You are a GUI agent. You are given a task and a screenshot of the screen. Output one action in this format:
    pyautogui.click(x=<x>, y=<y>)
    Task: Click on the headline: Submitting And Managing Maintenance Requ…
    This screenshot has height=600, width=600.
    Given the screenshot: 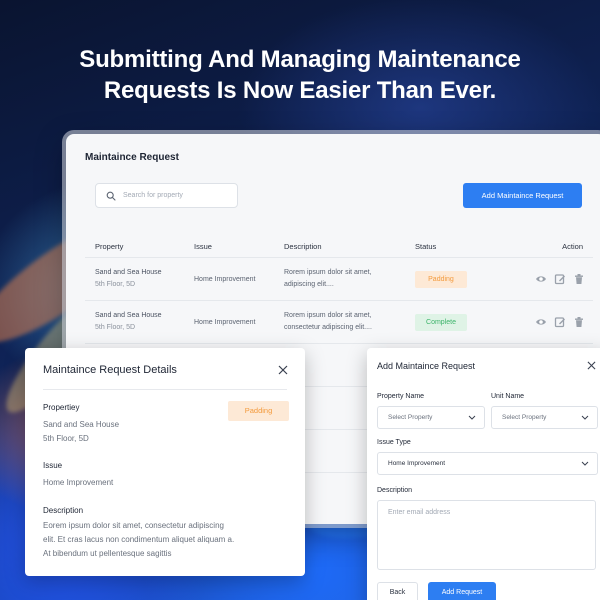 What is the action you would take?
    pyautogui.click(x=300, y=75)
    